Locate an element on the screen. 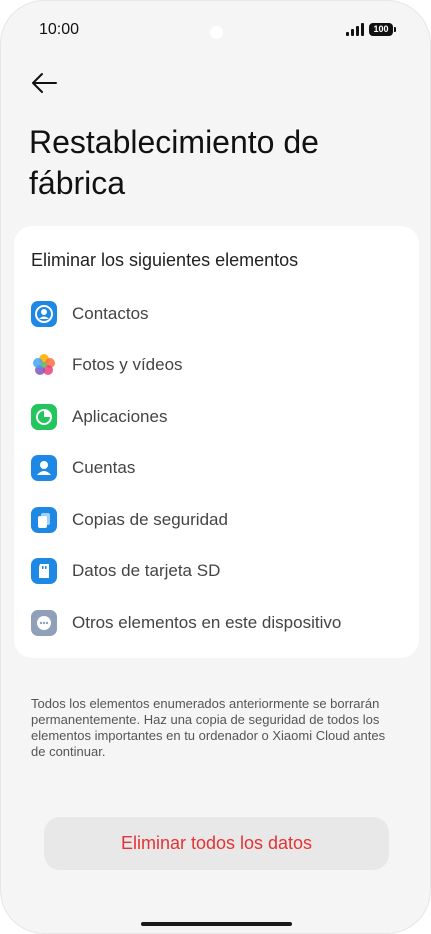 This screenshot has width=431, height=934. list-item-backups: Copias de seguridad is located at coordinates (216, 520).